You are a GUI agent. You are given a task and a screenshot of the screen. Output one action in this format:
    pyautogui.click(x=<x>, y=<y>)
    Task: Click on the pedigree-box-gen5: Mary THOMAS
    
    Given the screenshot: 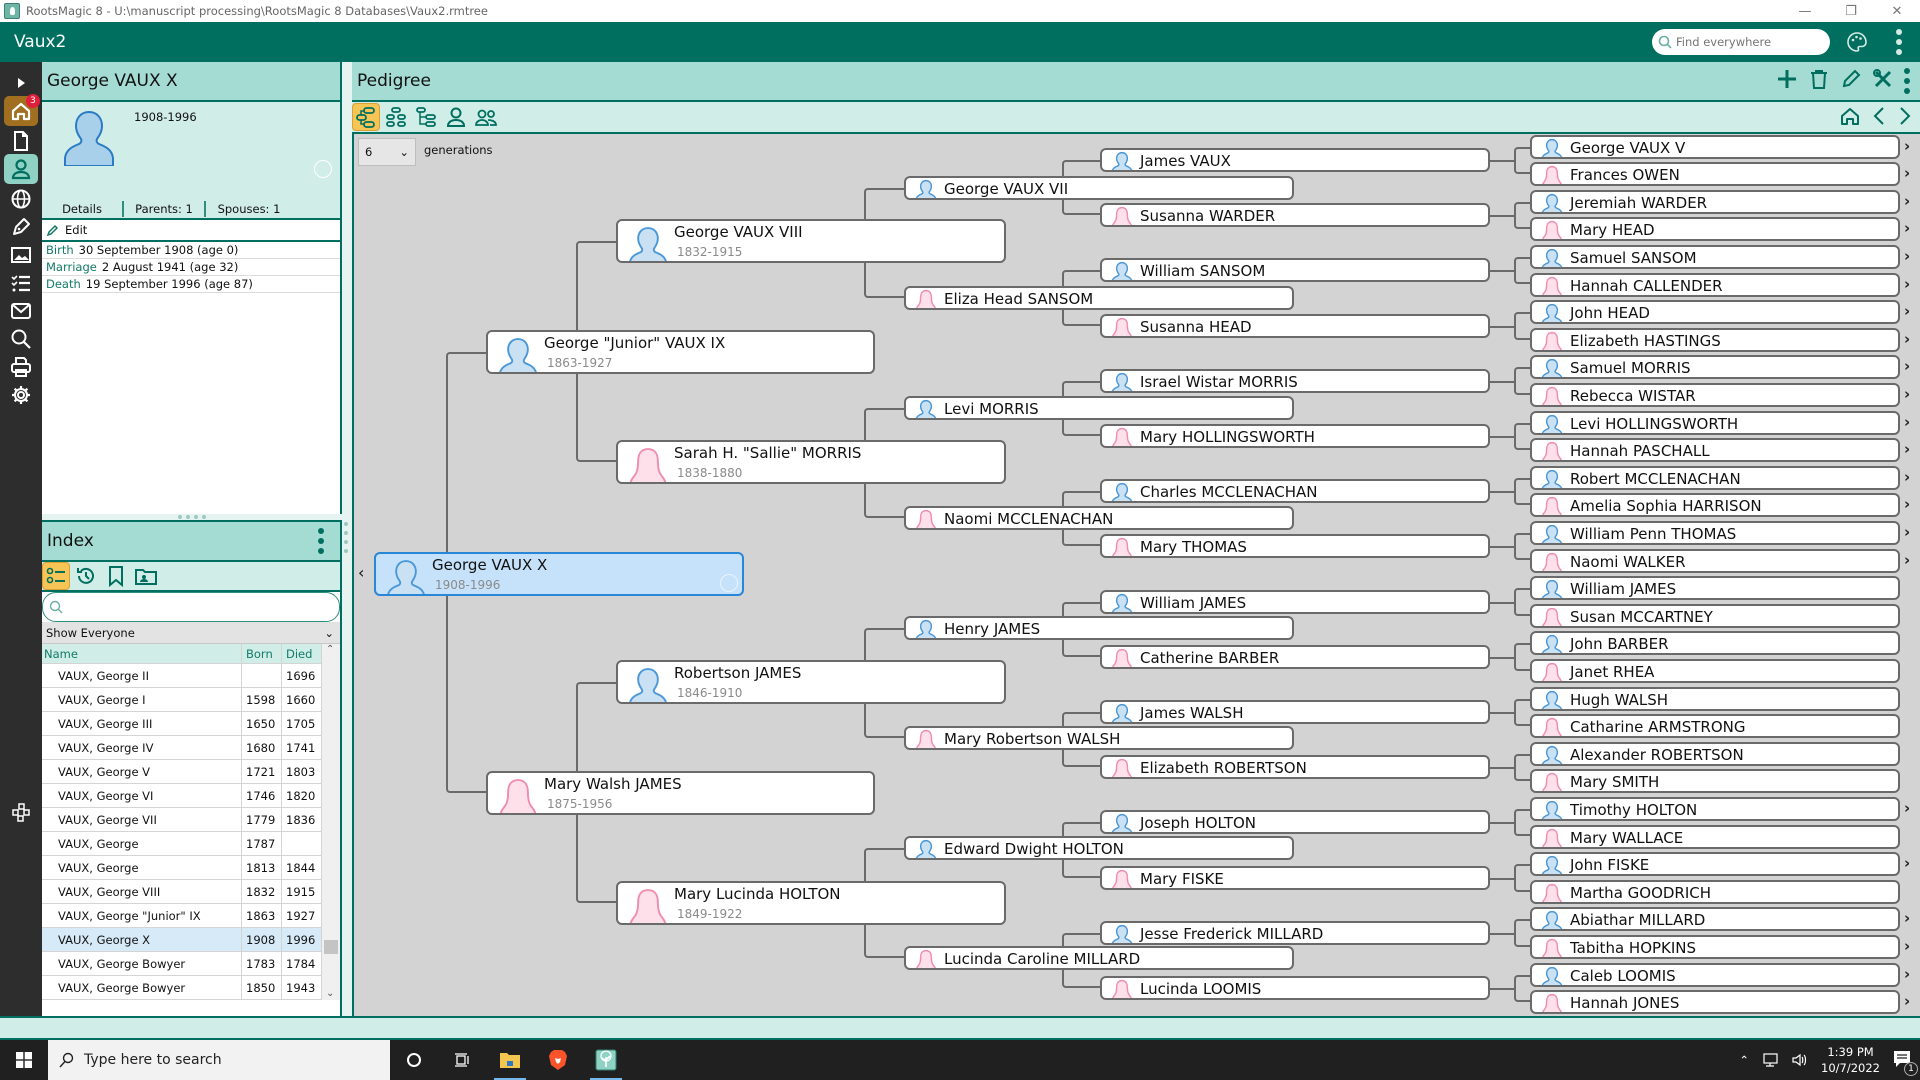 What is the action you would take?
    pyautogui.click(x=1295, y=546)
    